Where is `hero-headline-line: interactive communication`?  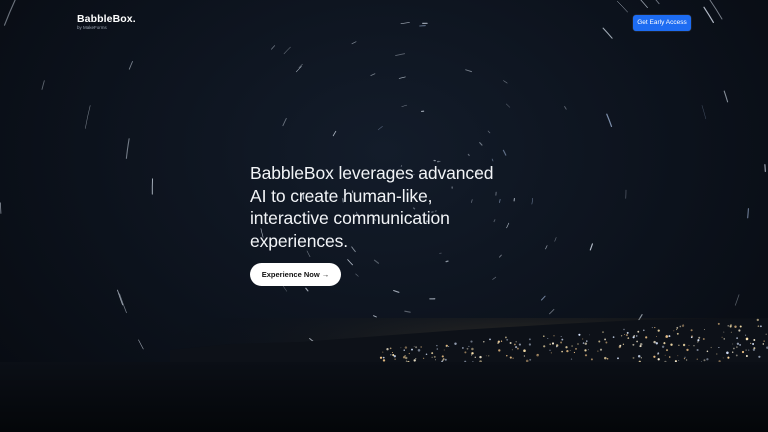
hero-headline-line: interactive communication is located at coordinates (350, 218).